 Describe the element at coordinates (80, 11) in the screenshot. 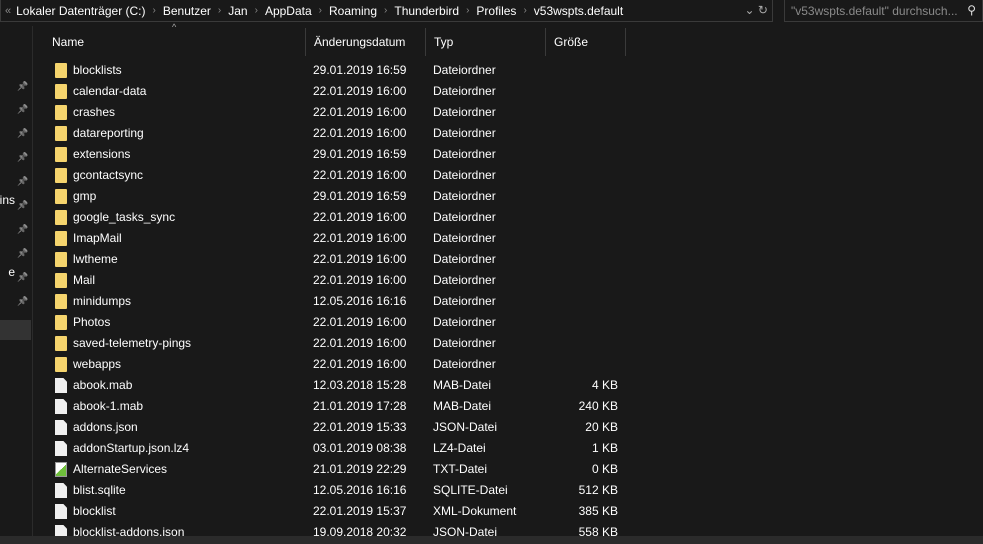

I see `breadcrumb-item: Lokaler Datenträger (C:)` at that location.